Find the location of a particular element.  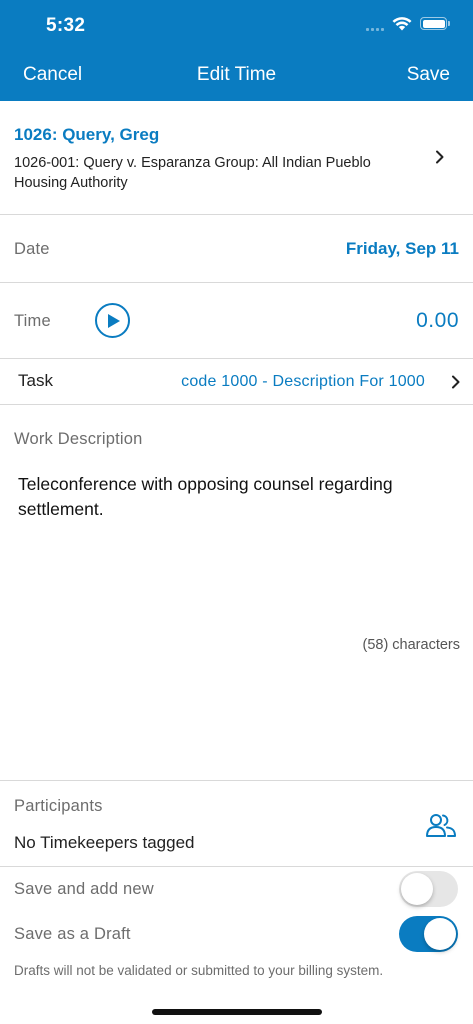

page-title: Edit Time is located at coordinates (236, 74).